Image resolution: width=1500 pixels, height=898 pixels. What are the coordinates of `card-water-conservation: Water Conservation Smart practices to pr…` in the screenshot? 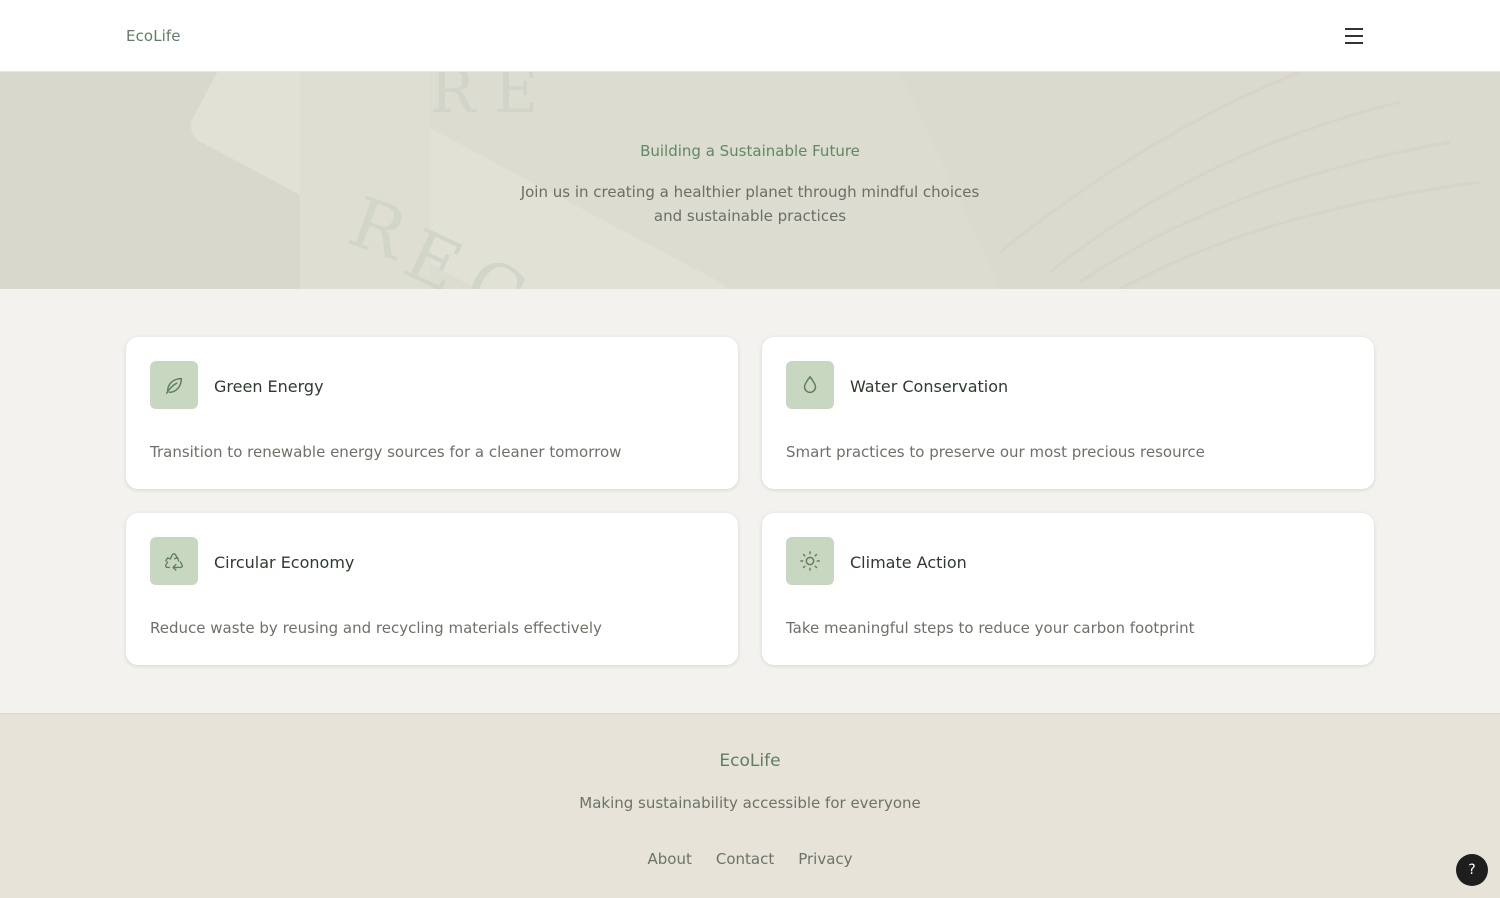 It's located at (1068, 413).